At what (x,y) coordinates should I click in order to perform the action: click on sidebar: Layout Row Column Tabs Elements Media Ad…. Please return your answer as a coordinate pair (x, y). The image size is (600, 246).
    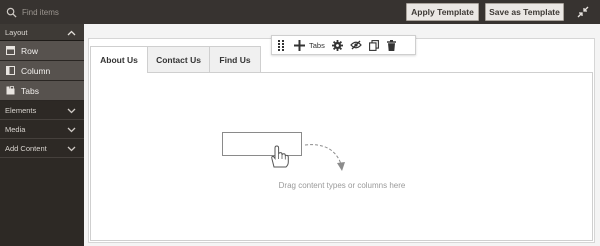
    Looking at the image, I should click on (42, 135).